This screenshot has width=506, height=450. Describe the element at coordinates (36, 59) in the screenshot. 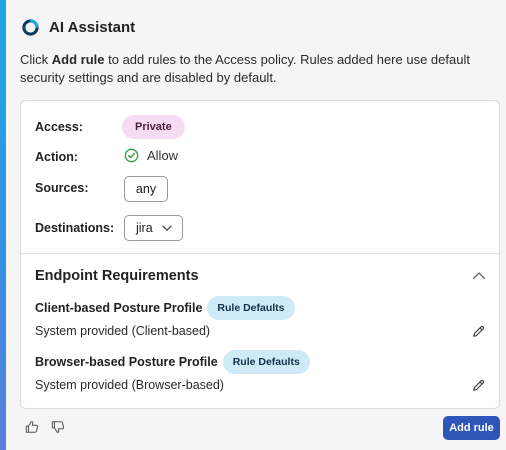

I see `intro-prefix: Click` at that location.